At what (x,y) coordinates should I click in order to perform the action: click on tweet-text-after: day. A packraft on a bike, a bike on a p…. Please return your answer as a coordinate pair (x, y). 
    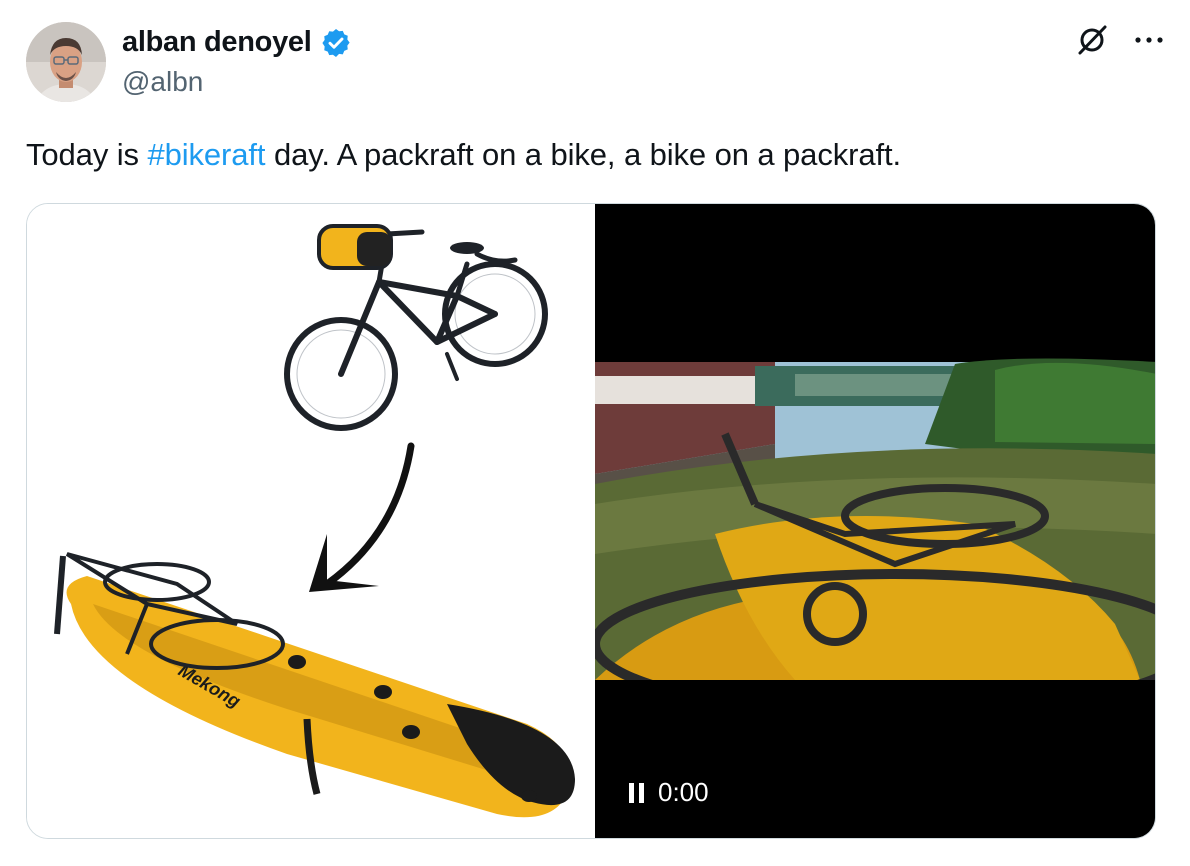
    Looking at the image, I should click on (583, 154).